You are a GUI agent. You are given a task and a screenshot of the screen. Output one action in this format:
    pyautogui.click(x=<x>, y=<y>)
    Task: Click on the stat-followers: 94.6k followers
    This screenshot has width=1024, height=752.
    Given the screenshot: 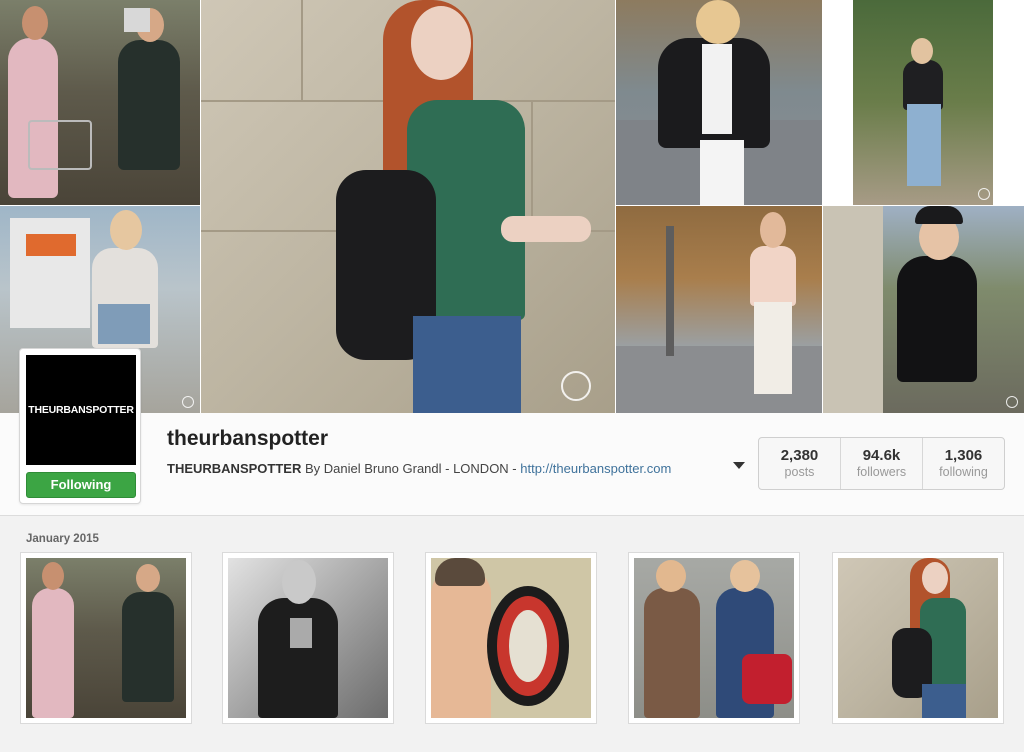 What is the action you would take?
    pyautogui.click(x=882, y=463)
    